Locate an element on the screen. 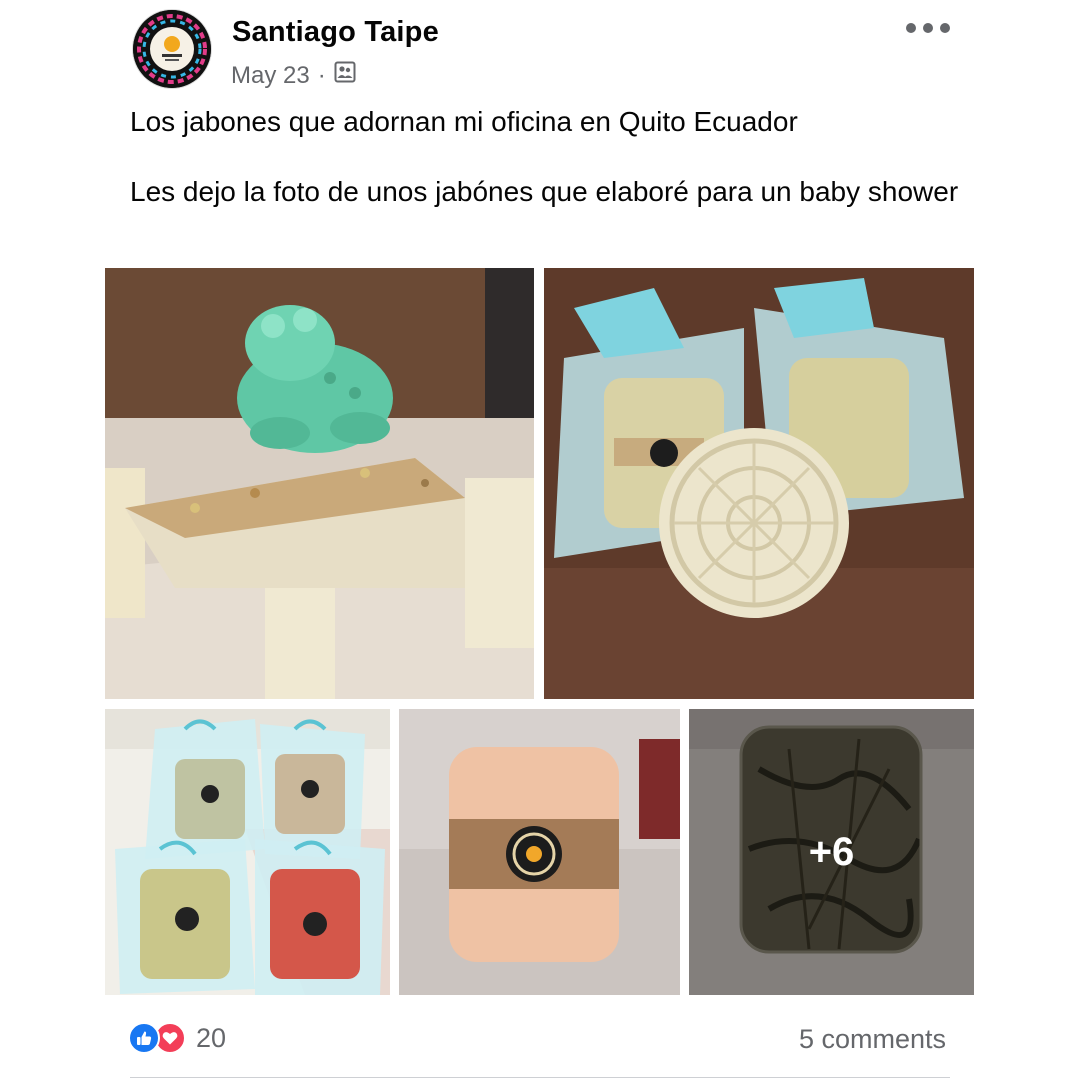 The width and height of the screenshot is (1080, 1080). reaction-count: 20 is located at coordinates (211, 1037).